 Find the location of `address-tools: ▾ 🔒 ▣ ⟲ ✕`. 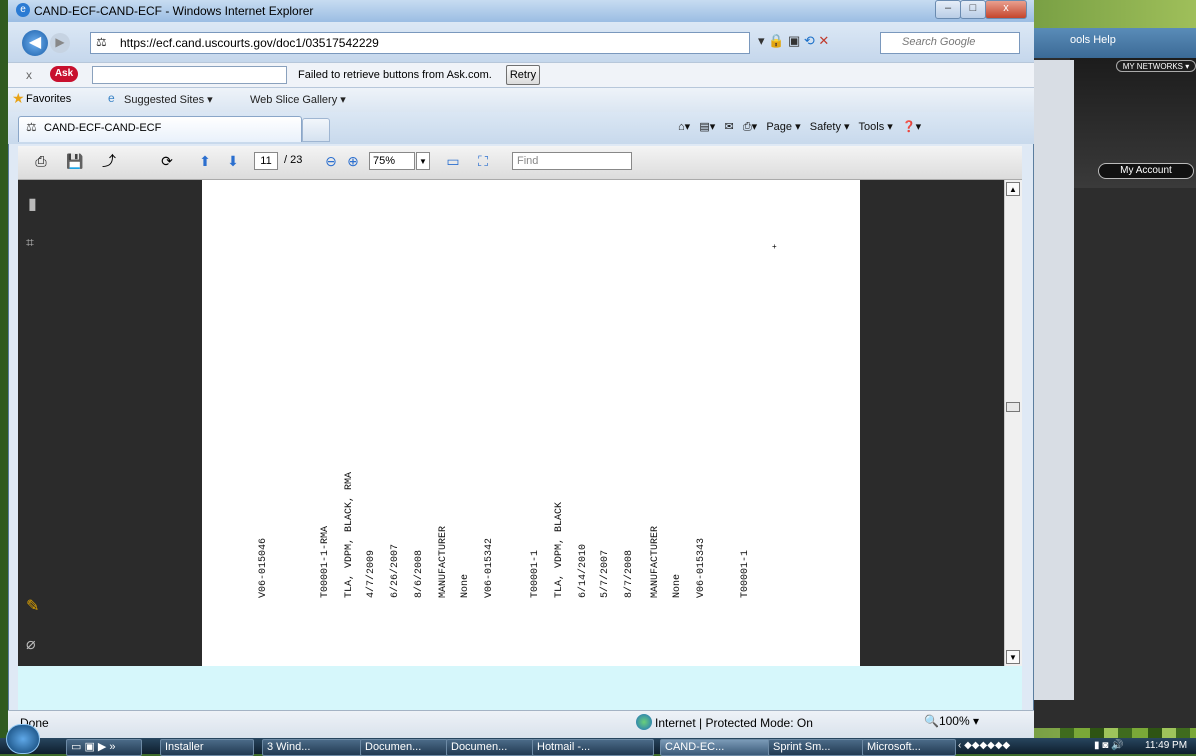

address-tools: ▾ 🔒 ▣ ⟲ ✕ is located at coordinates (793, 41).